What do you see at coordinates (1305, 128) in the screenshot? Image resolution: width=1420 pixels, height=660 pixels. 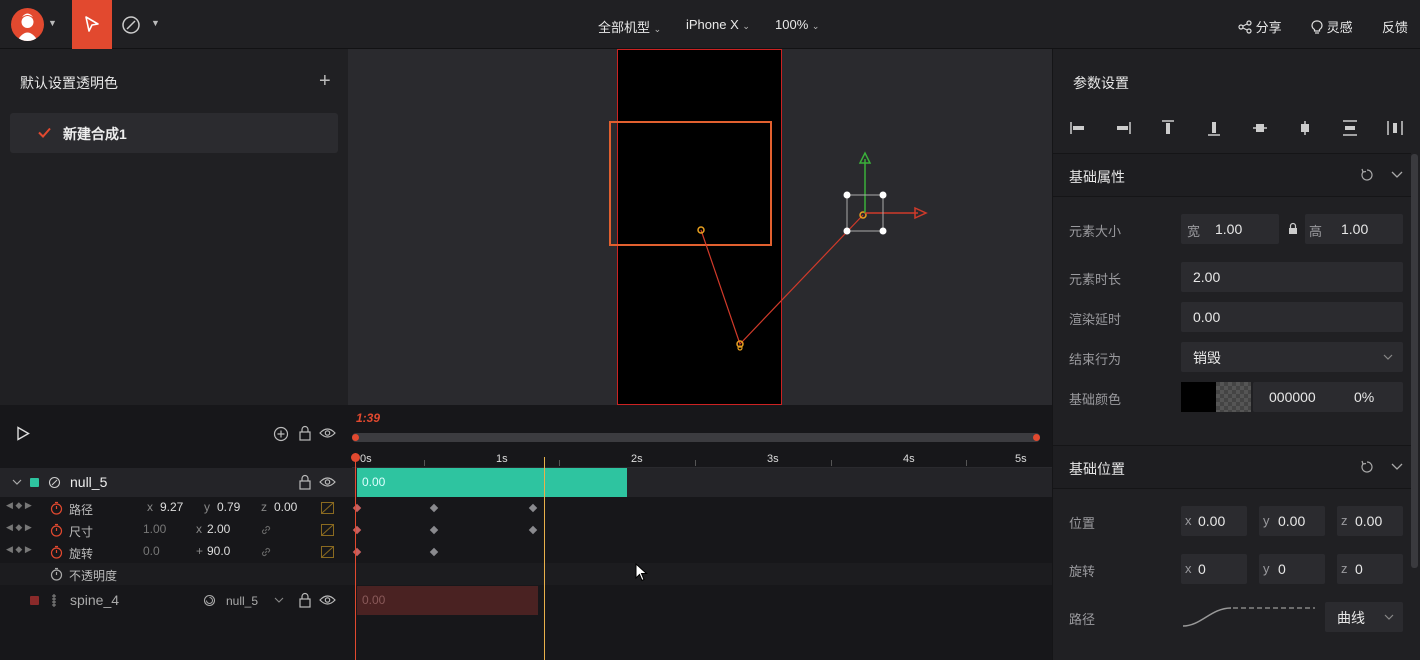 I see `align-hcenter-icon` at bounding box center [1305, 128].